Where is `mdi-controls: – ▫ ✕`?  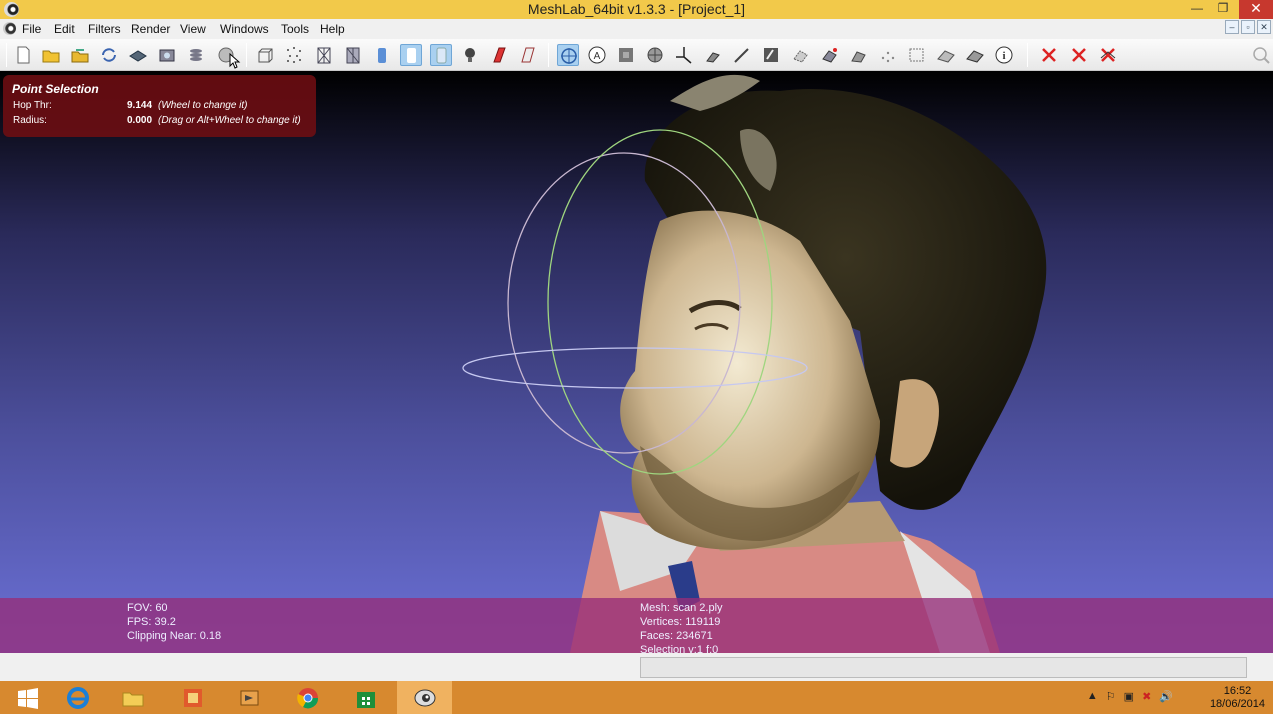 mdi-controls: – ▫ ✕ is located at coordinates (1248, 27).